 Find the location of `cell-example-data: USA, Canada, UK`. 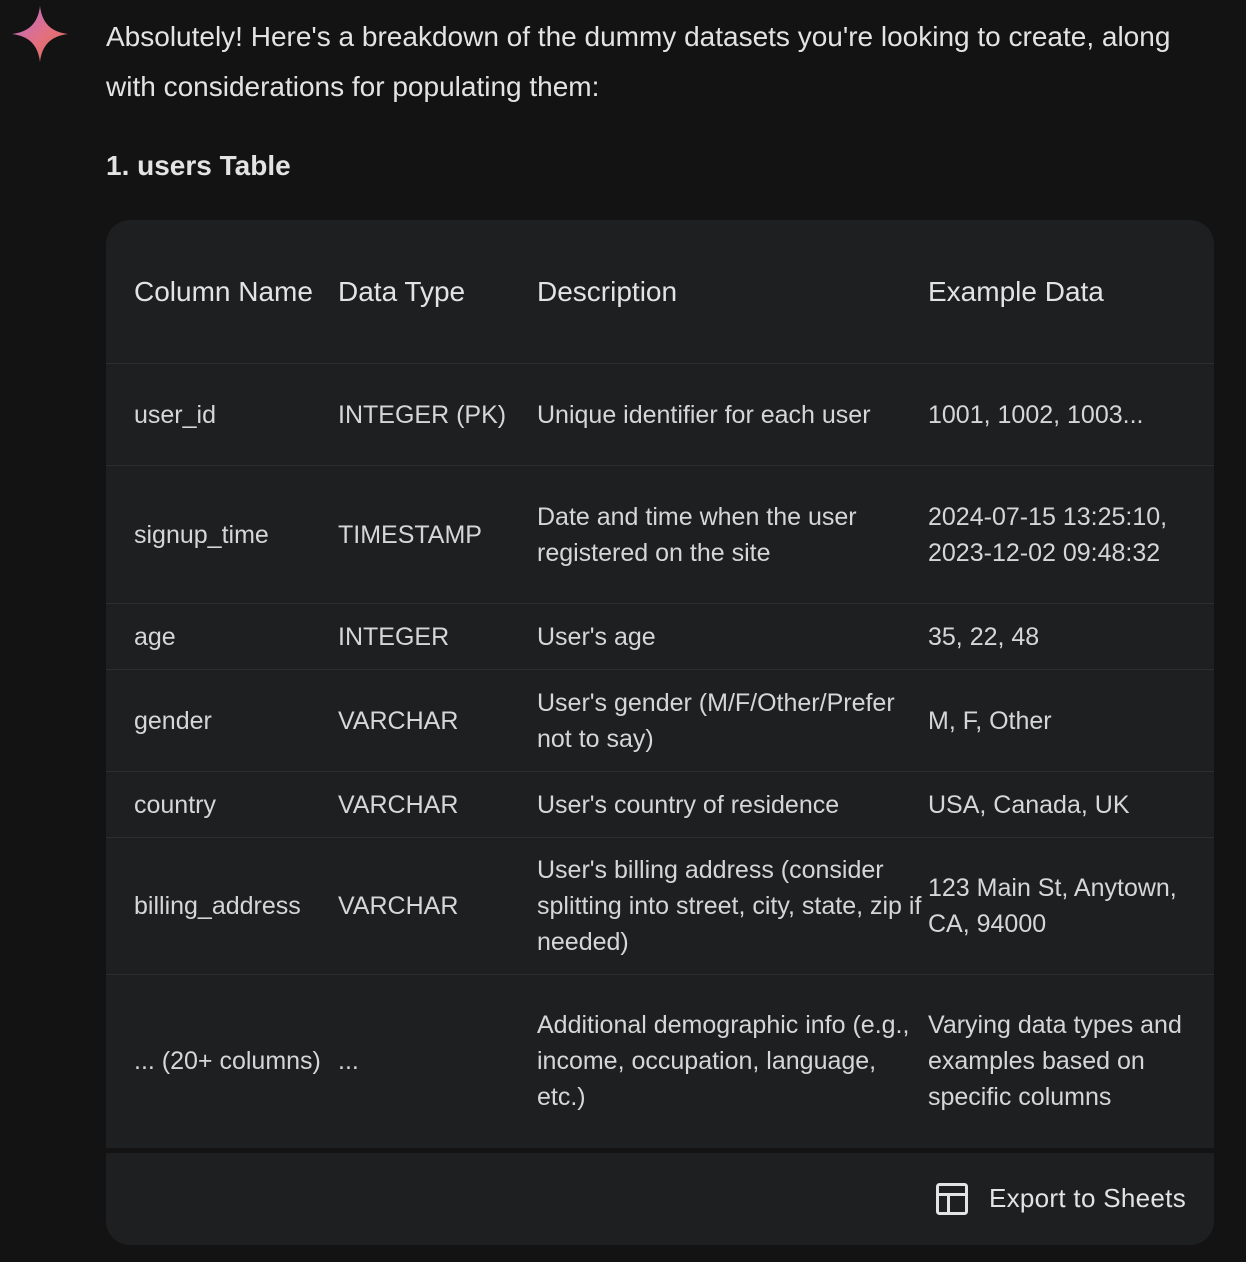

cell-example-data: USA, Canada, UK is located at coordinates (1071, 804).